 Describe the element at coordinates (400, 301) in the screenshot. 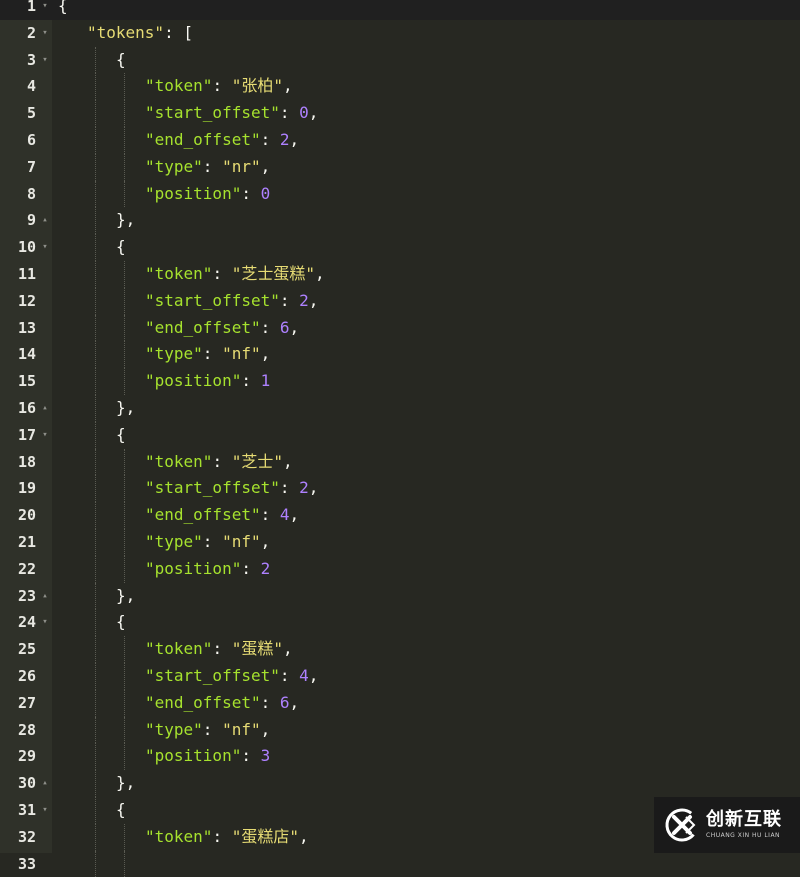

I see `code-line: 12"start_offset": 2,` at that location.